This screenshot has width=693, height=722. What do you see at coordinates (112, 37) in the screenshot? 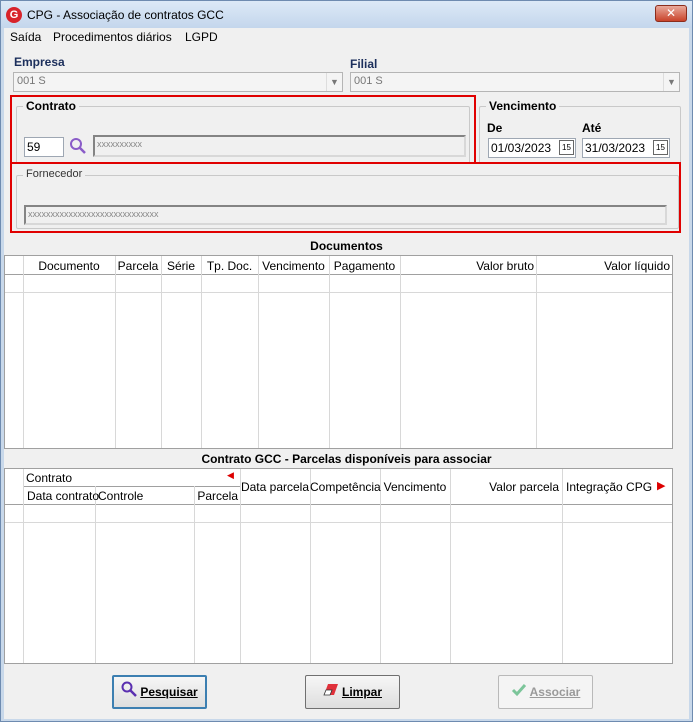
I see `menu-procedimentos-diarios: Procedimentos diários` at bounding box center [112, 37].